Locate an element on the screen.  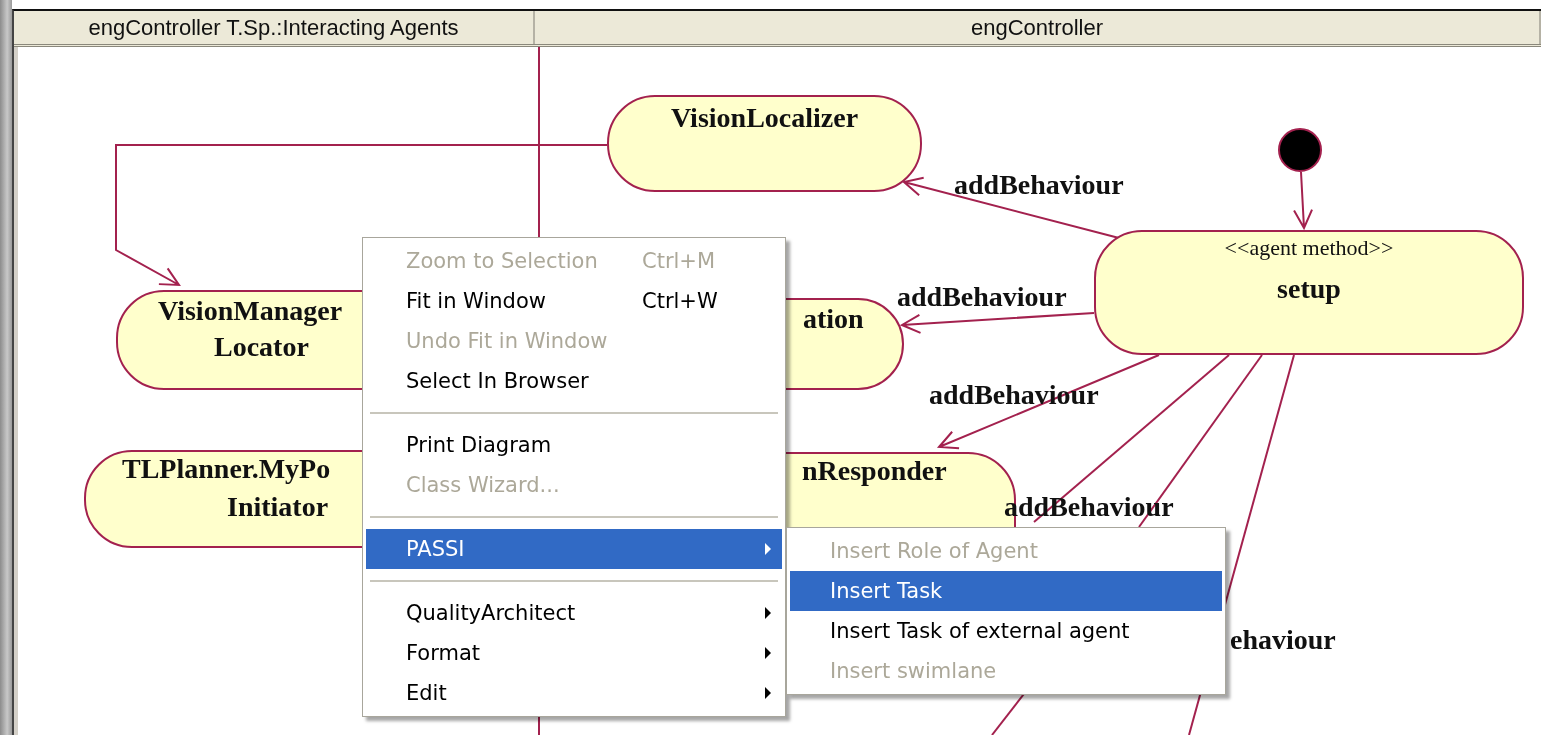
node-label: Locator is located at coordinates (261, 347).